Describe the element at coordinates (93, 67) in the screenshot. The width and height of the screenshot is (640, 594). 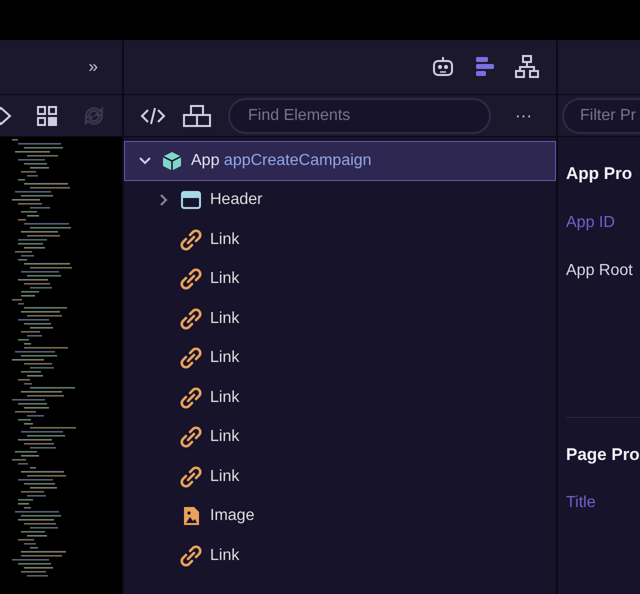
I see `collapse-icon: »` at that location.